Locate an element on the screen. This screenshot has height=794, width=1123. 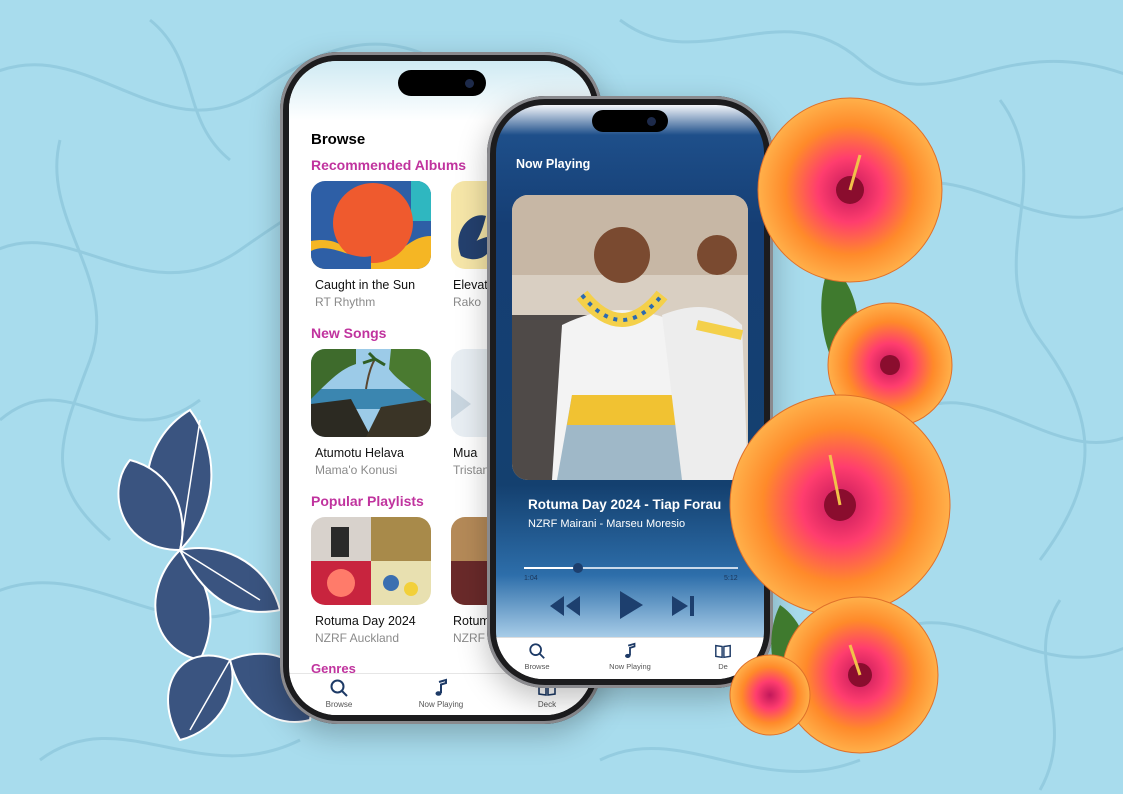
tab-label: Deck is located at coordinates (547, 704).